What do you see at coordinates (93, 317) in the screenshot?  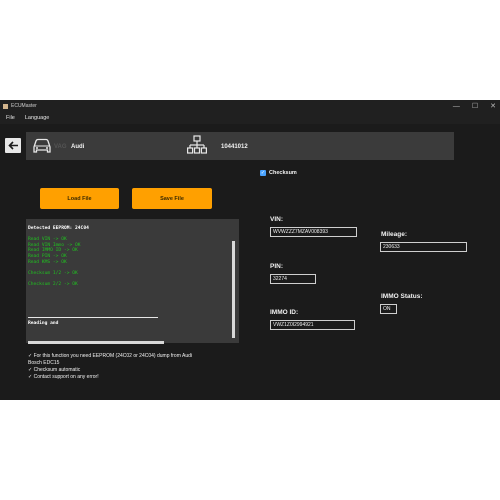 I see `log-divider` at bounding box center [93, 317].